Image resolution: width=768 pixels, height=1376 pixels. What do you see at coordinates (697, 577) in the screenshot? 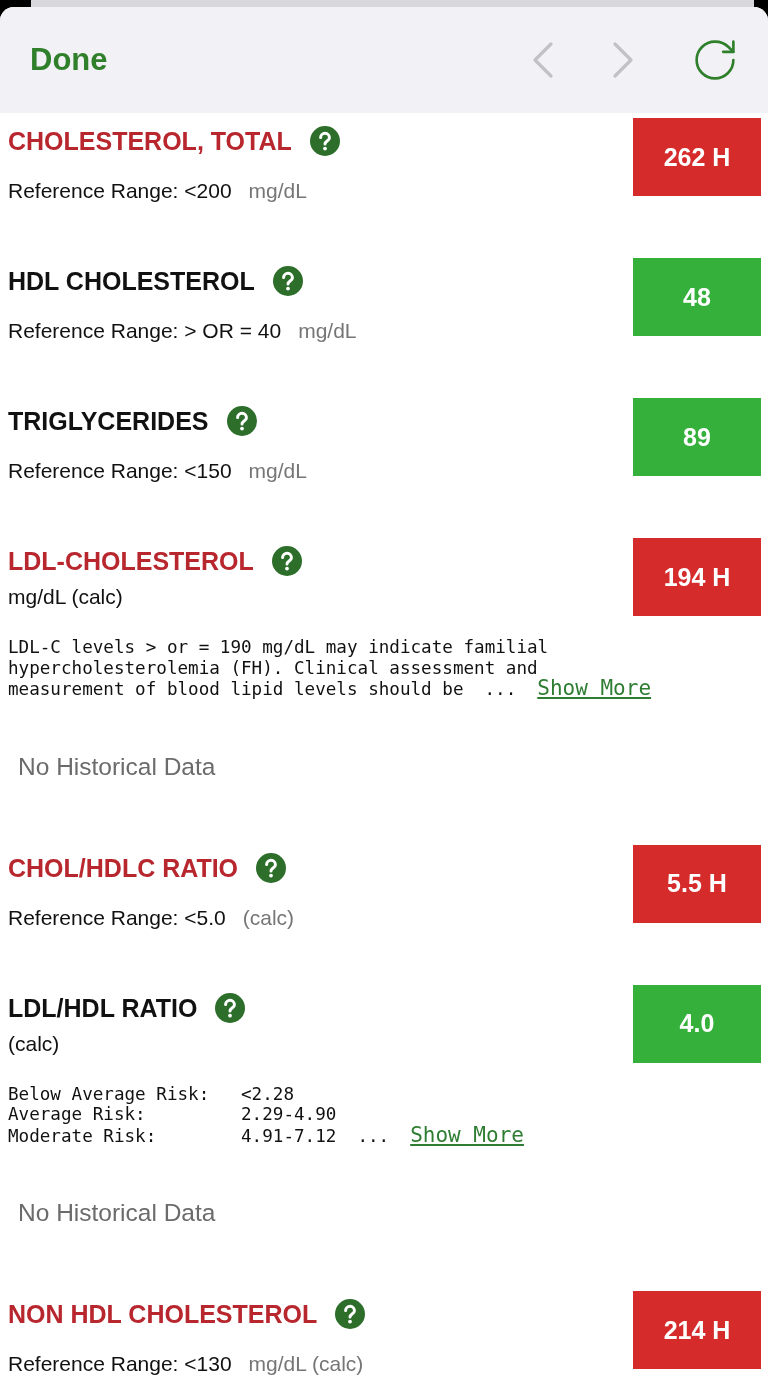
I see `result-value: 194 H` at bounding box center [697, 577].